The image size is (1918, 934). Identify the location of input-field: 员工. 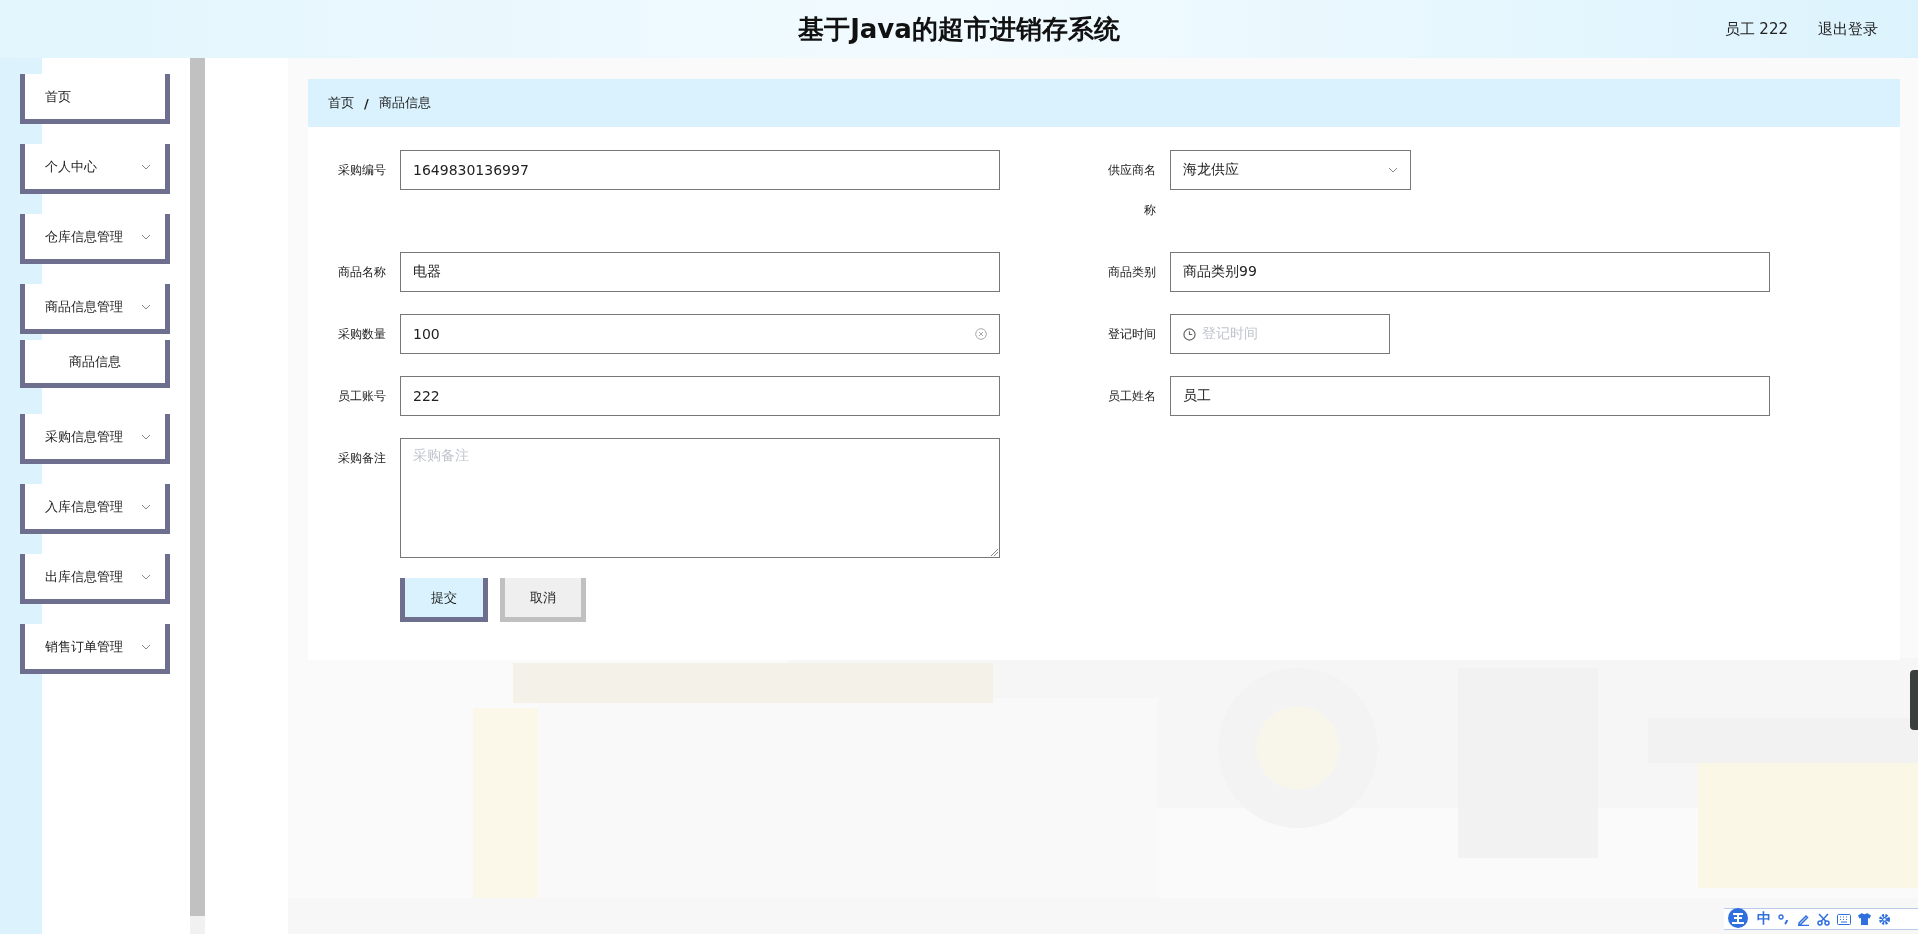
(1470, 396).